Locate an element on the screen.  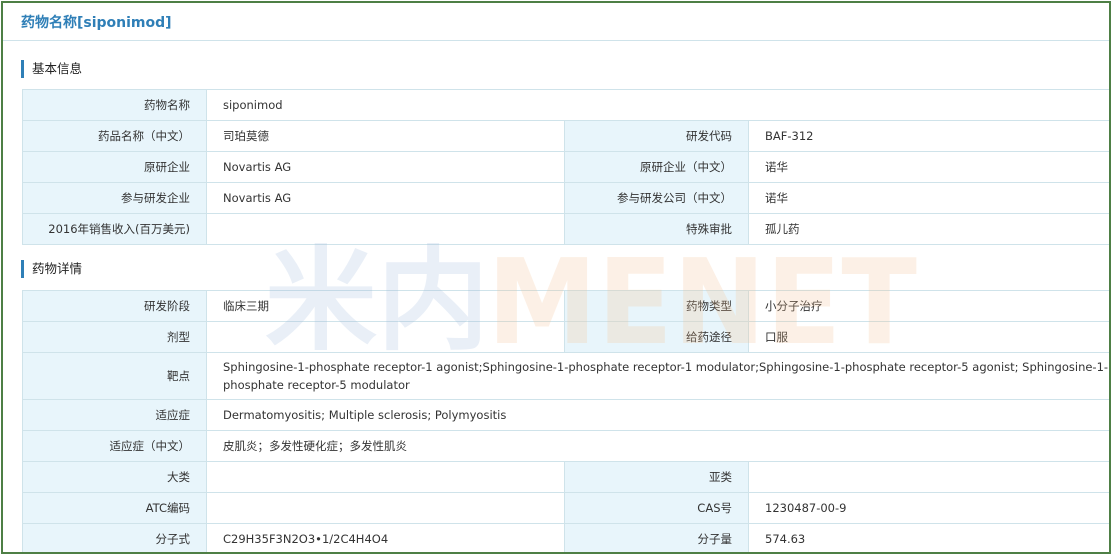
table-row: 适应症（中文） 皮肌炎；多发性硬化症；多发性肌炎 is located at coordinates (565, 446).